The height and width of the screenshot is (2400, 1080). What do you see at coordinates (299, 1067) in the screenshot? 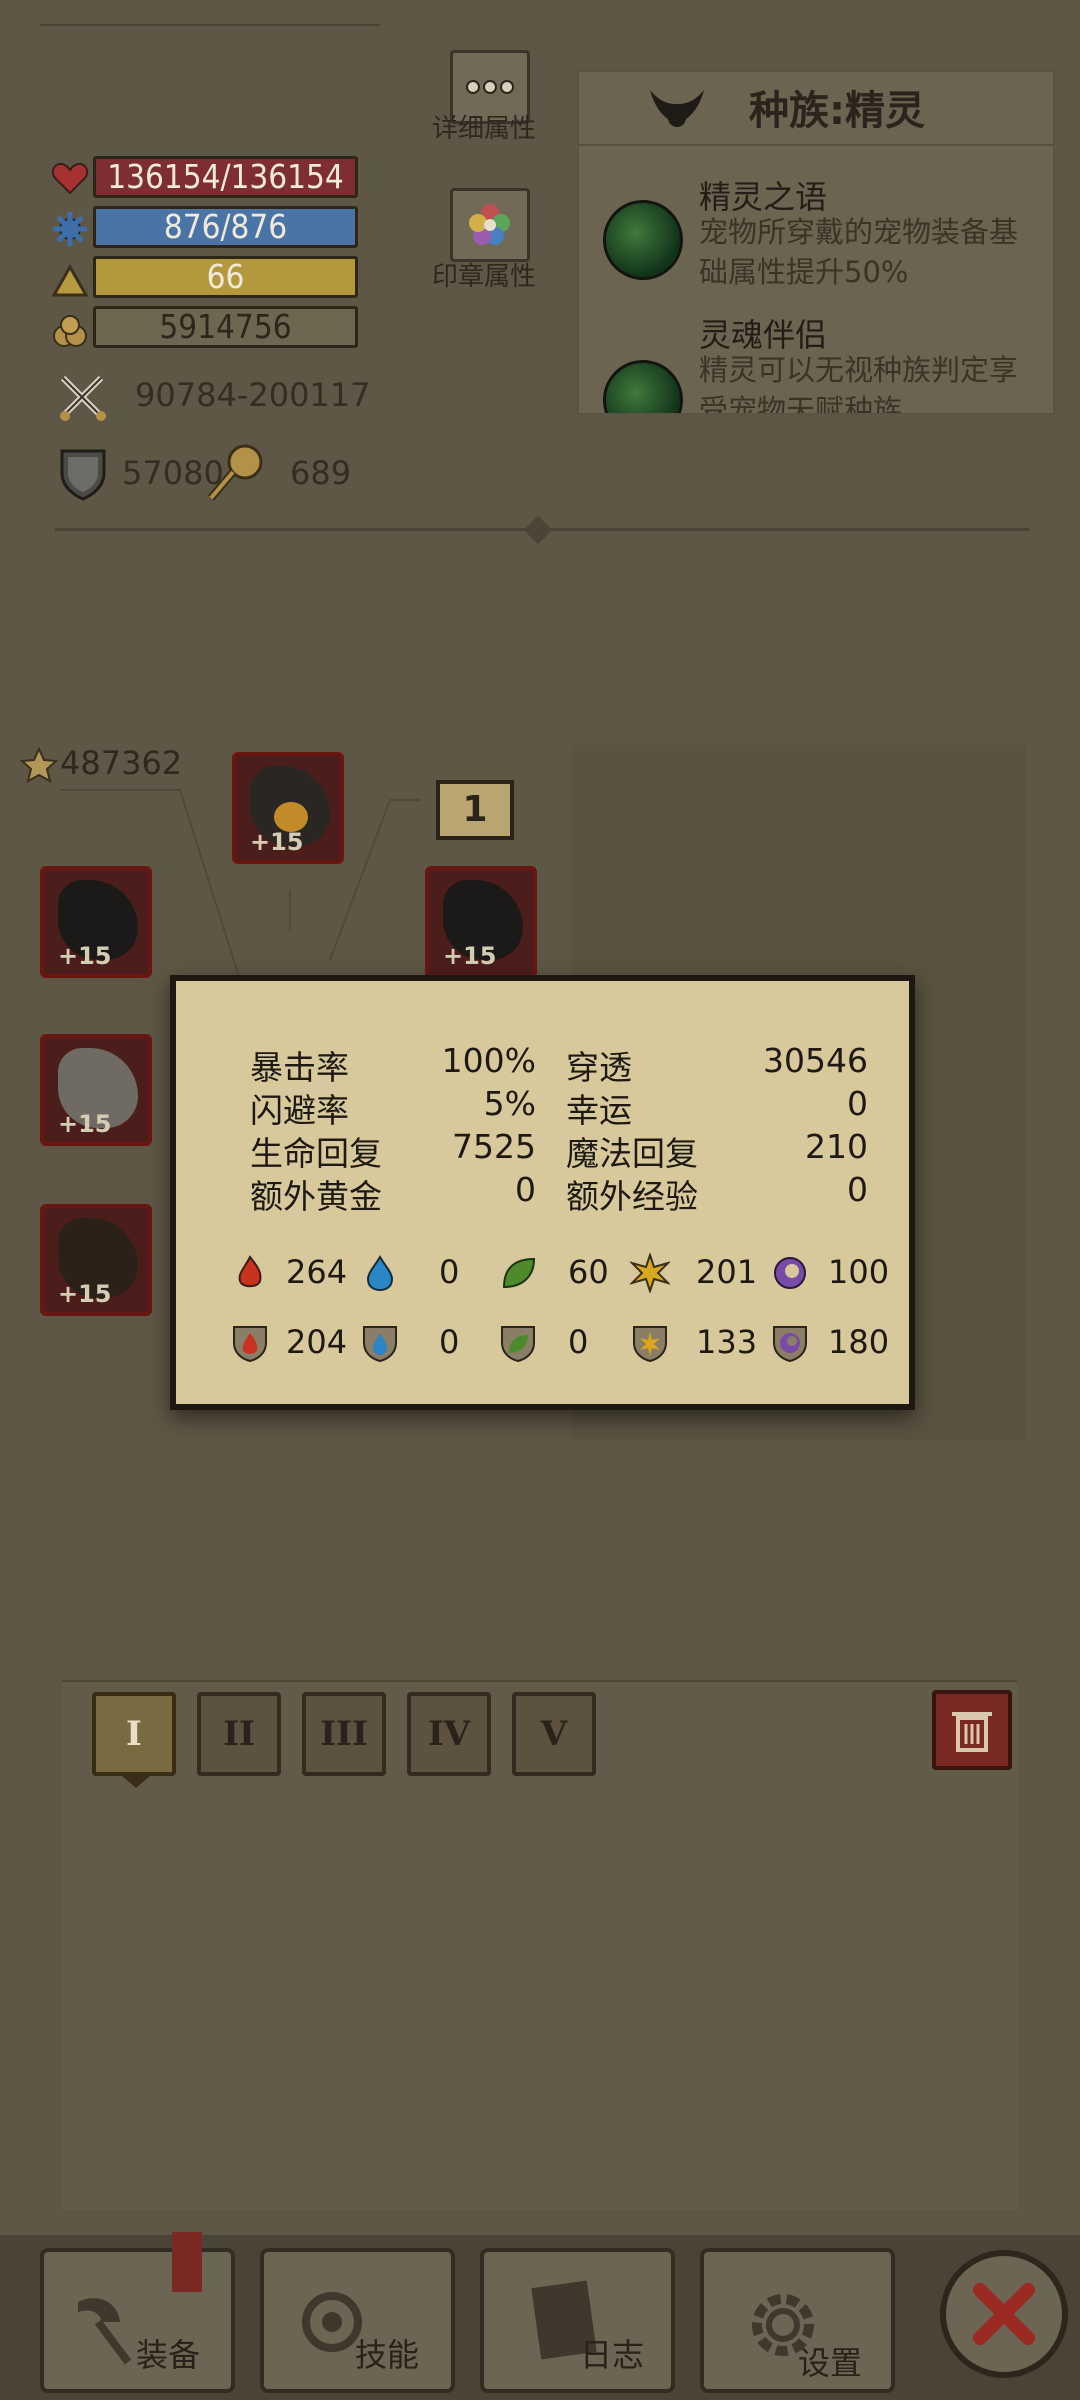
I see `crit-rate-label: 暴击率` at bounding box center [299, 1067].